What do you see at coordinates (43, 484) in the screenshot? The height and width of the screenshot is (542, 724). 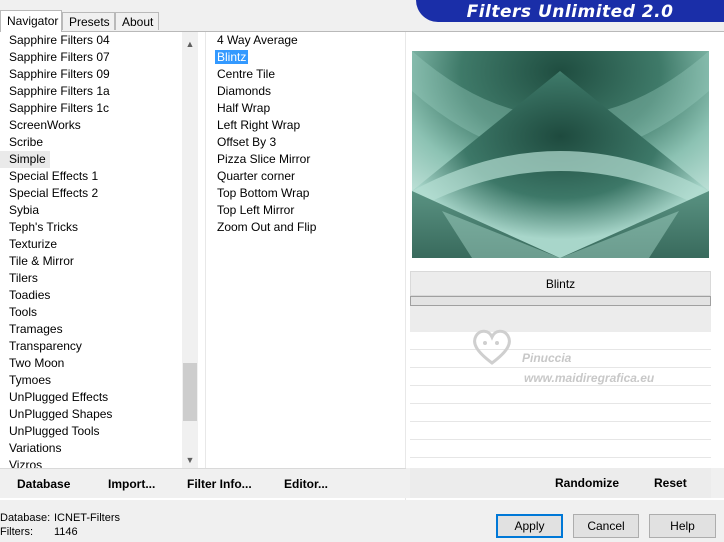 I see `database-button: Database` at bounding box center [43, 484].